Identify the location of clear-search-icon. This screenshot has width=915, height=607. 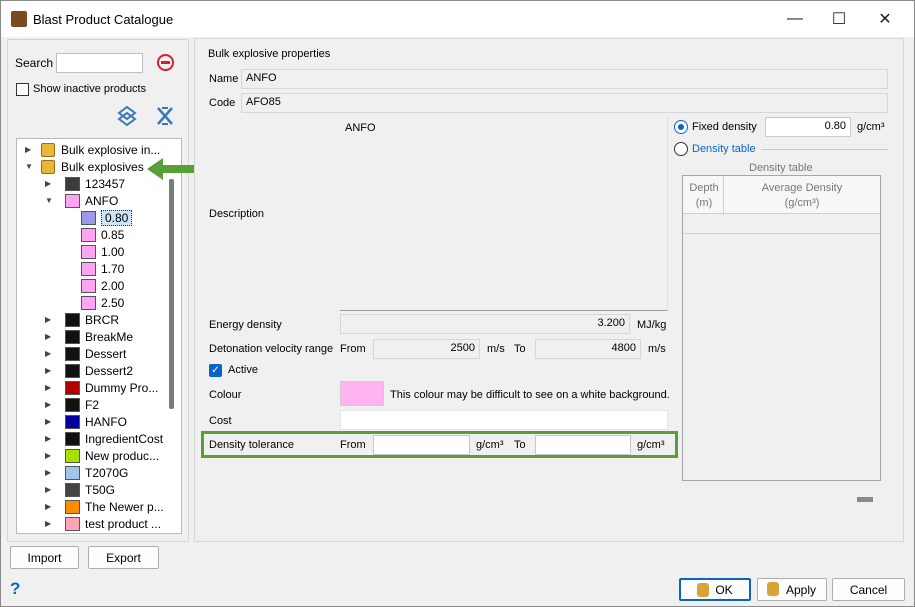
(165, 62).